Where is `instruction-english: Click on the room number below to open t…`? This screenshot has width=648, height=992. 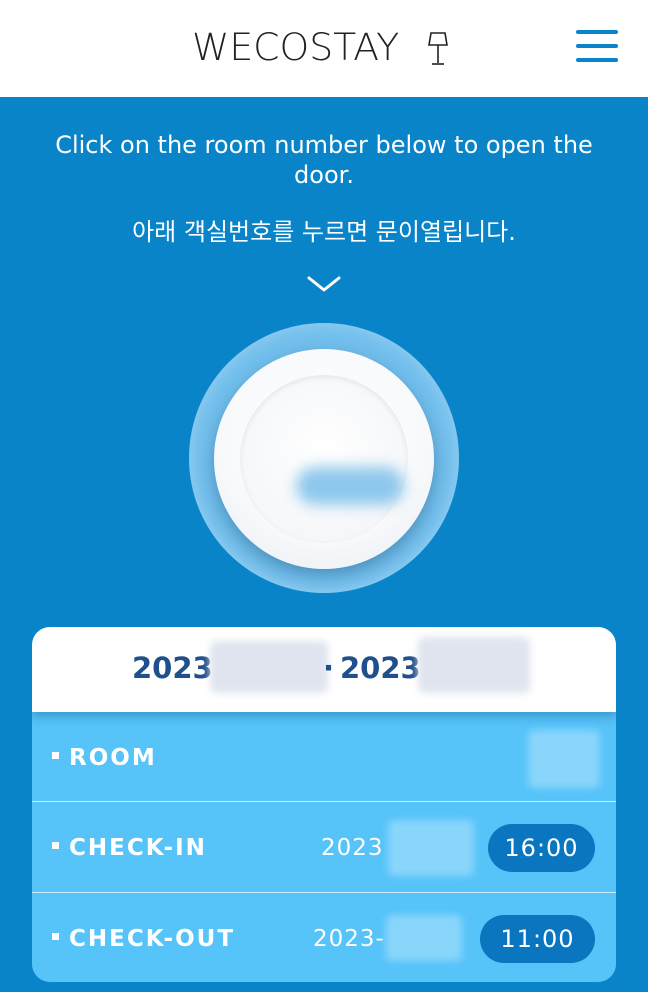 instruction-english: Click on the room number below to open t… is located at coordinates (324, 160).